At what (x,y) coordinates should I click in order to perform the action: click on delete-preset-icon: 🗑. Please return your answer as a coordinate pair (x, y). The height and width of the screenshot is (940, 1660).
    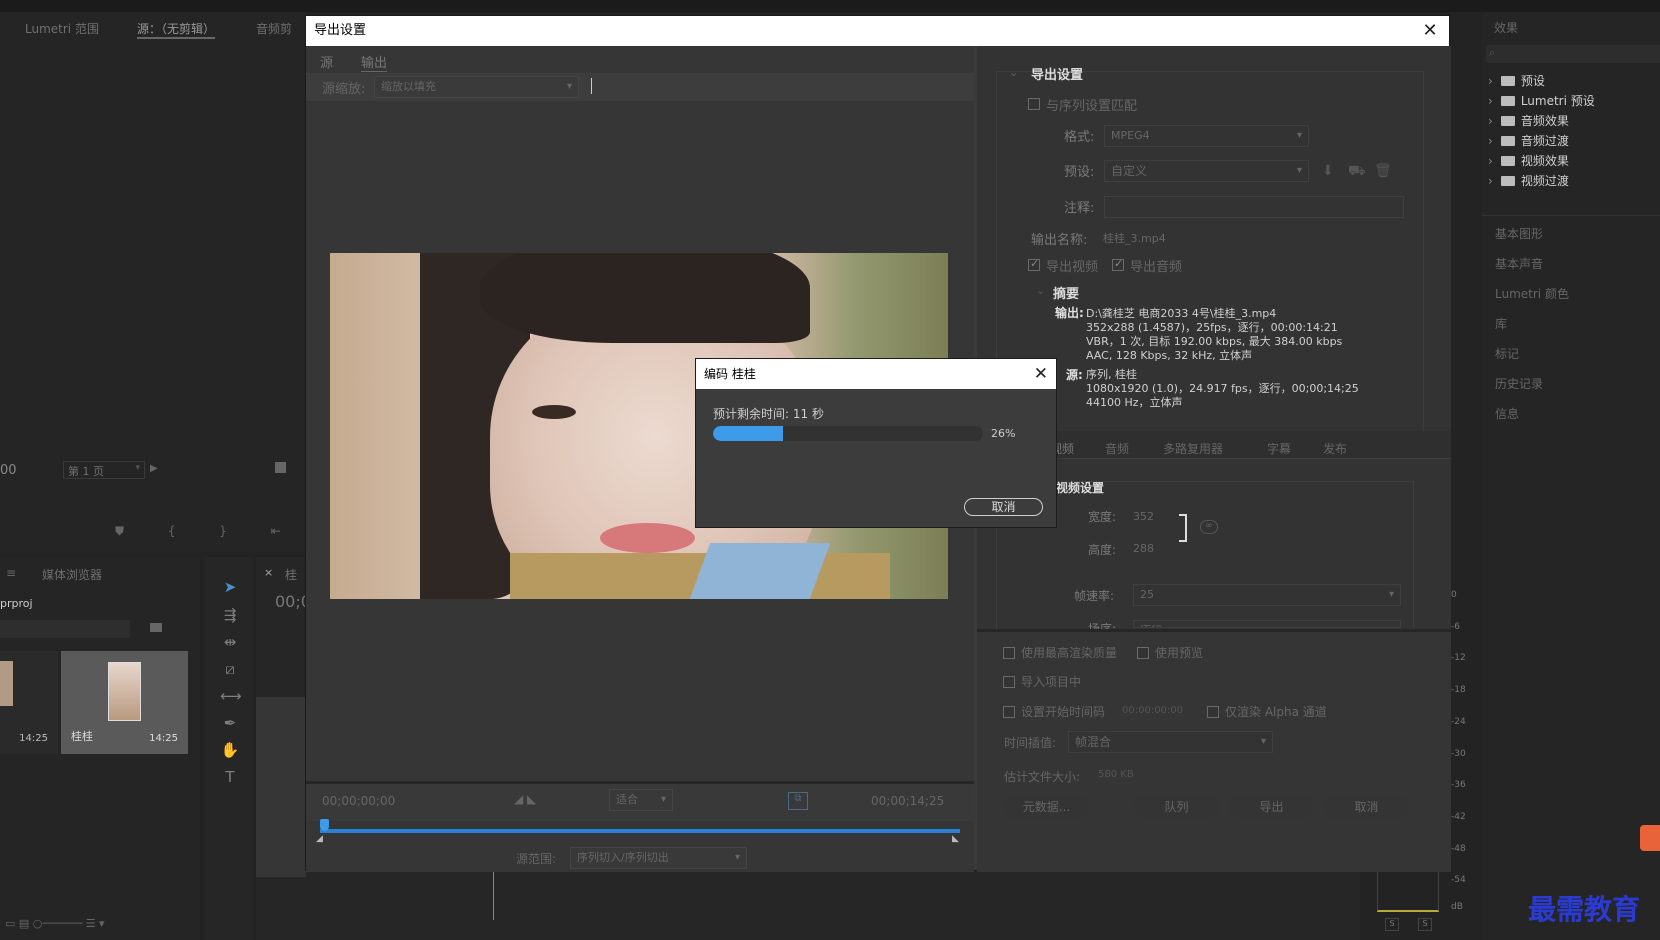
    Looking at the image, I should click on (1383, 171).